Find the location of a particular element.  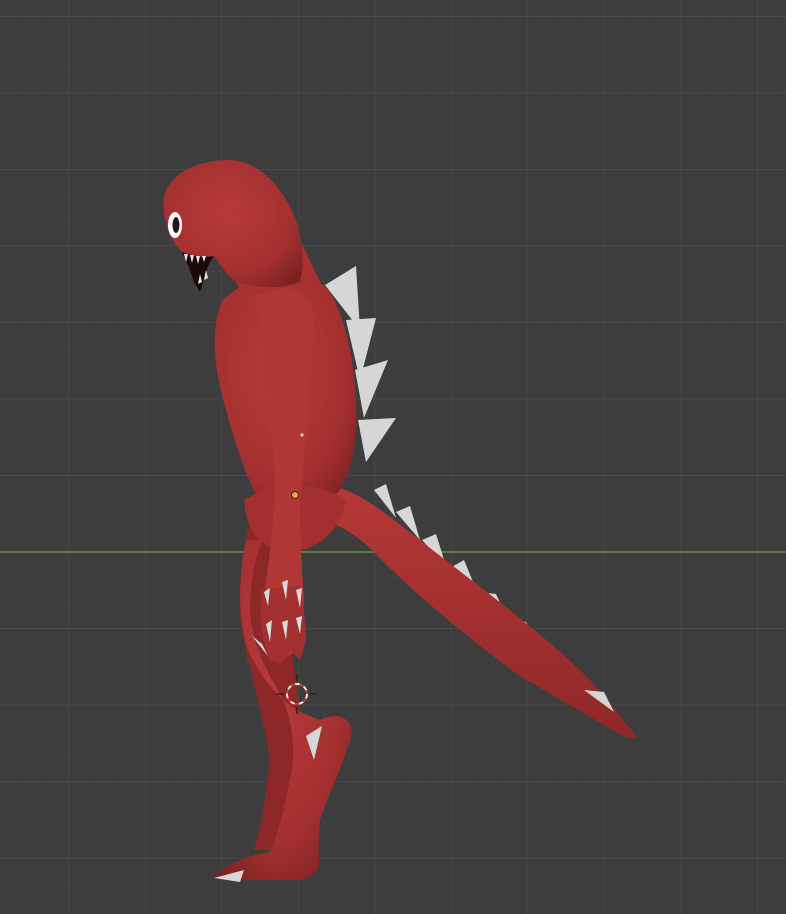

vertex-marker is located at coordinates (302, 435).